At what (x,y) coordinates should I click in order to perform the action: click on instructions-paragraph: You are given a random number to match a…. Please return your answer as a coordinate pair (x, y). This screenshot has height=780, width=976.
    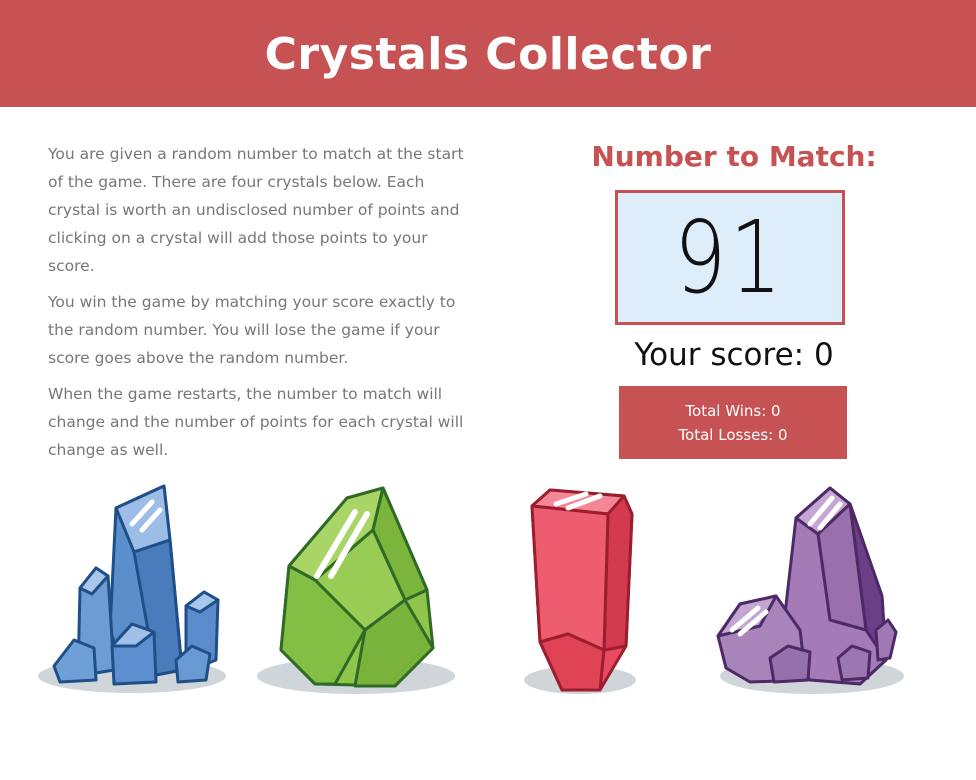
    Looking at the image, I should click on (256, 210).